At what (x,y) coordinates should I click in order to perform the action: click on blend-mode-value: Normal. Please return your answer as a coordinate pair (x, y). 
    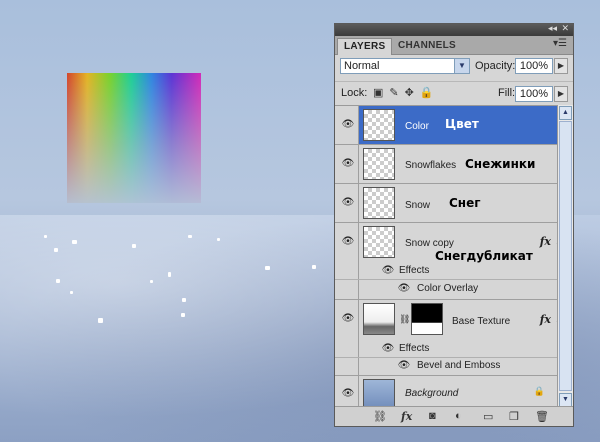
    Looking at the image, I should click on (362, 66).